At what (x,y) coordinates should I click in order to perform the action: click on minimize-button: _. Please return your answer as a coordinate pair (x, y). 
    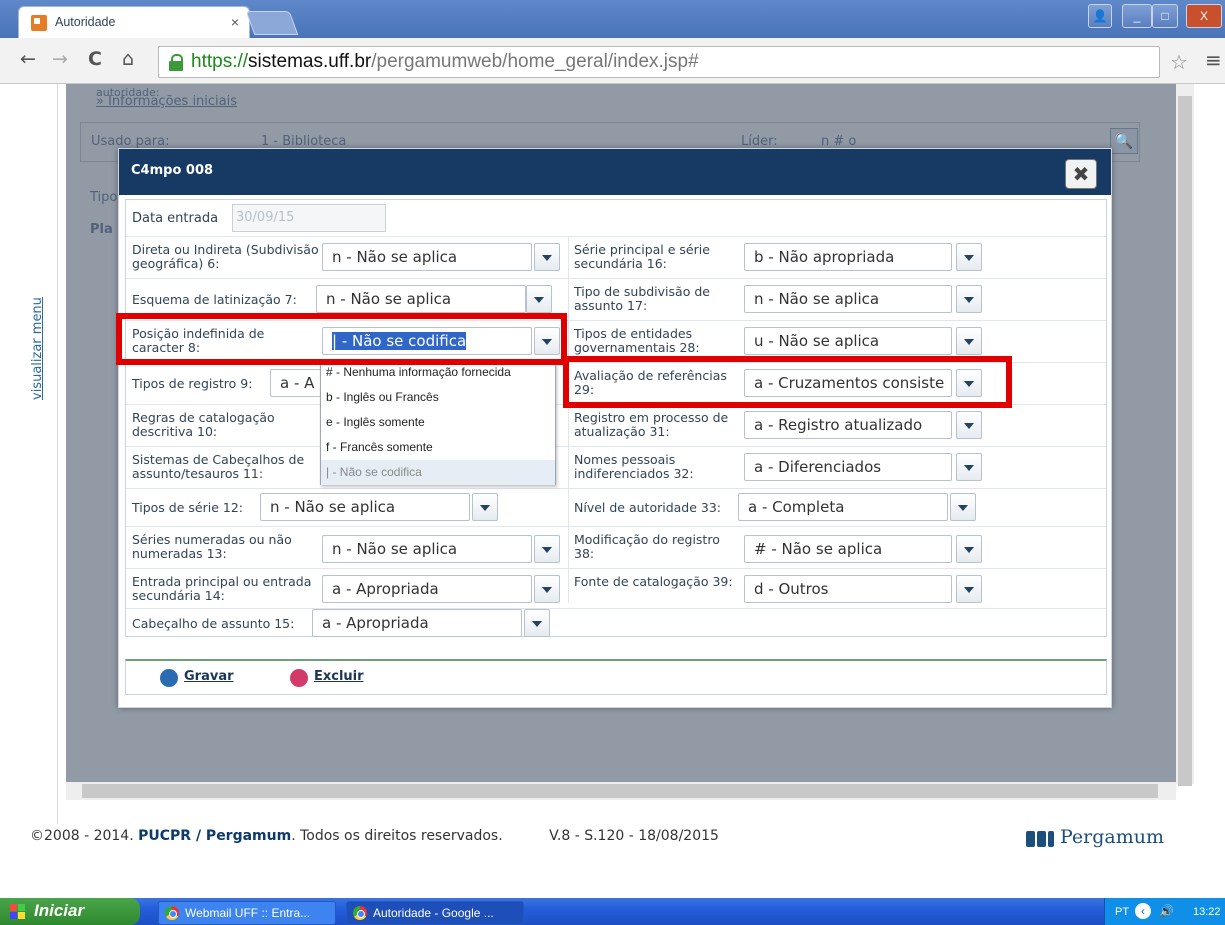
    Looking at the image, I should click on (1137, 16).